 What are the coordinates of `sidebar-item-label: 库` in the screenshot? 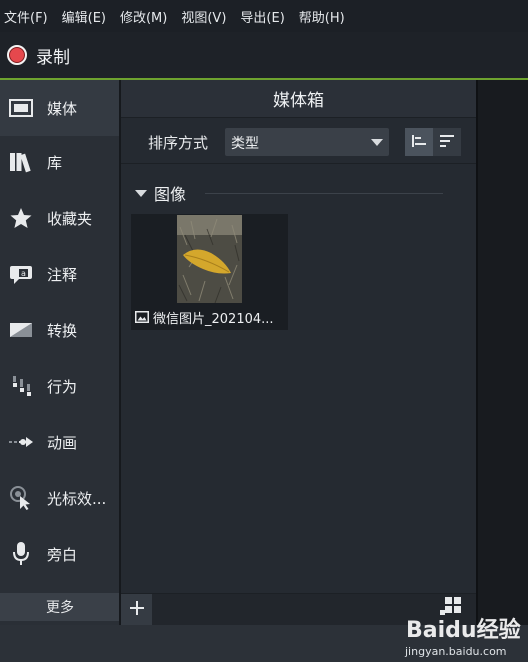 It's located at (55, 162).